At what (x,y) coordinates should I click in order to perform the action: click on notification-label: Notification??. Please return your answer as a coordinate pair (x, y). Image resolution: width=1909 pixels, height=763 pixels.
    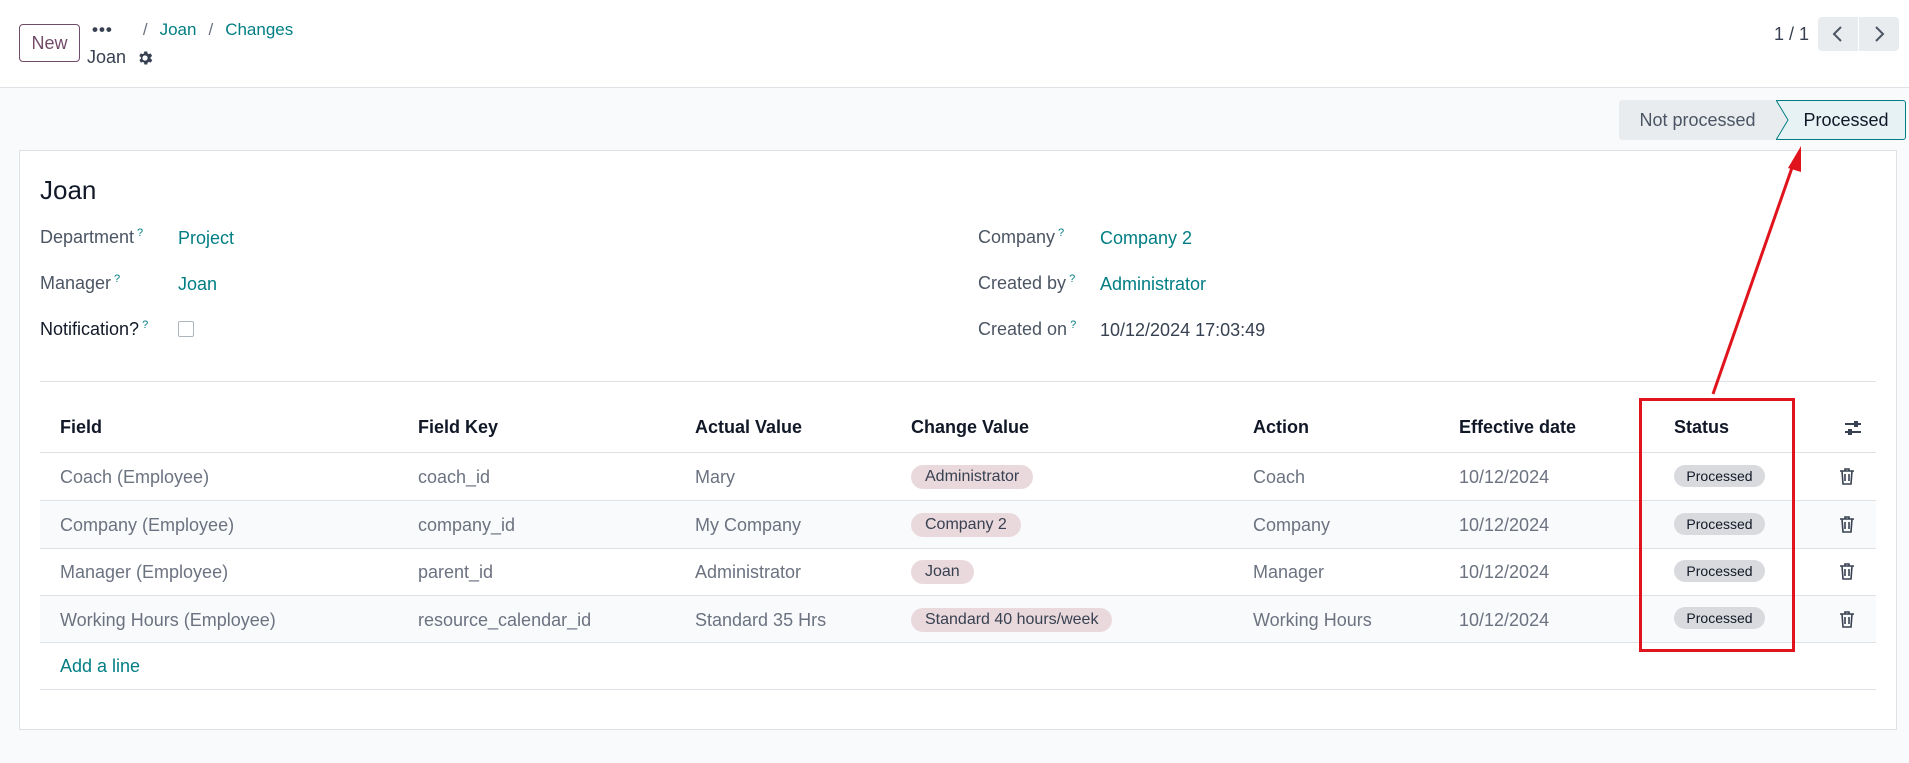
    Looking at the image, I should click on (94, 329).